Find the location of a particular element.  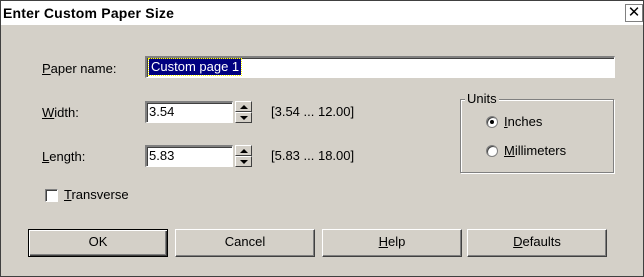

ok-button: OK is located at coordinates (98, 243).